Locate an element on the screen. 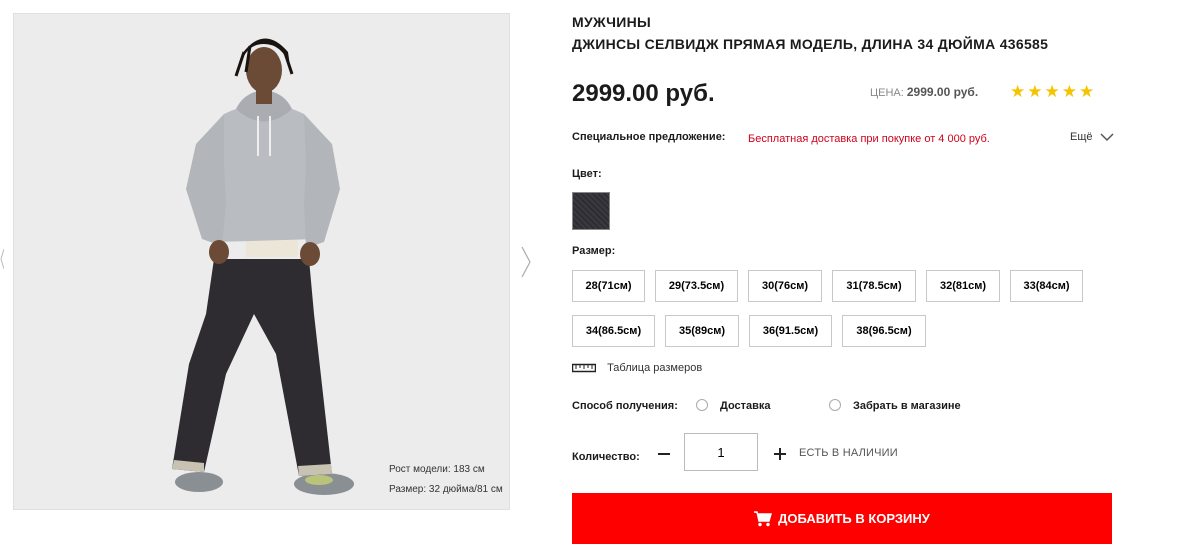 The image size is (1196, 556). model-height-caption: Рост модели: 183 см is located at coordinates (437, 469).